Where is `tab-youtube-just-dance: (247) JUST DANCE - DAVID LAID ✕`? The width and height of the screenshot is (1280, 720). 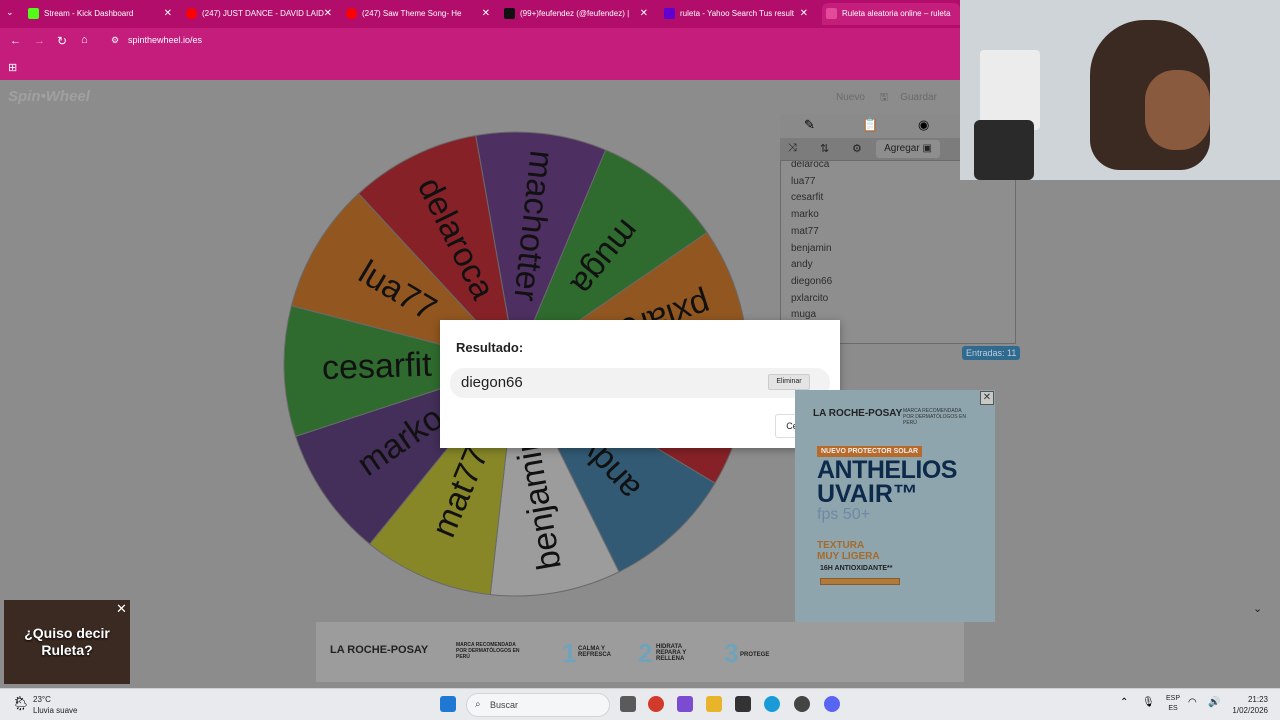 tab-youtube-just-dance: (247) JUST DANCE - DAVID LAID ✕ is located at coordinates (262, 14).